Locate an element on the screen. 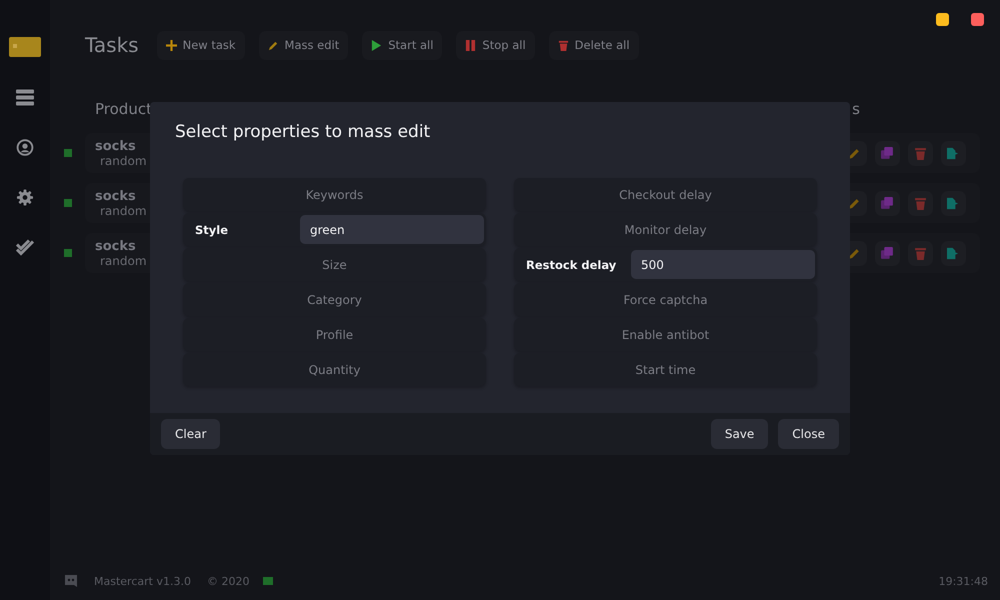  minimize-button is located at coordinates (942, 19).